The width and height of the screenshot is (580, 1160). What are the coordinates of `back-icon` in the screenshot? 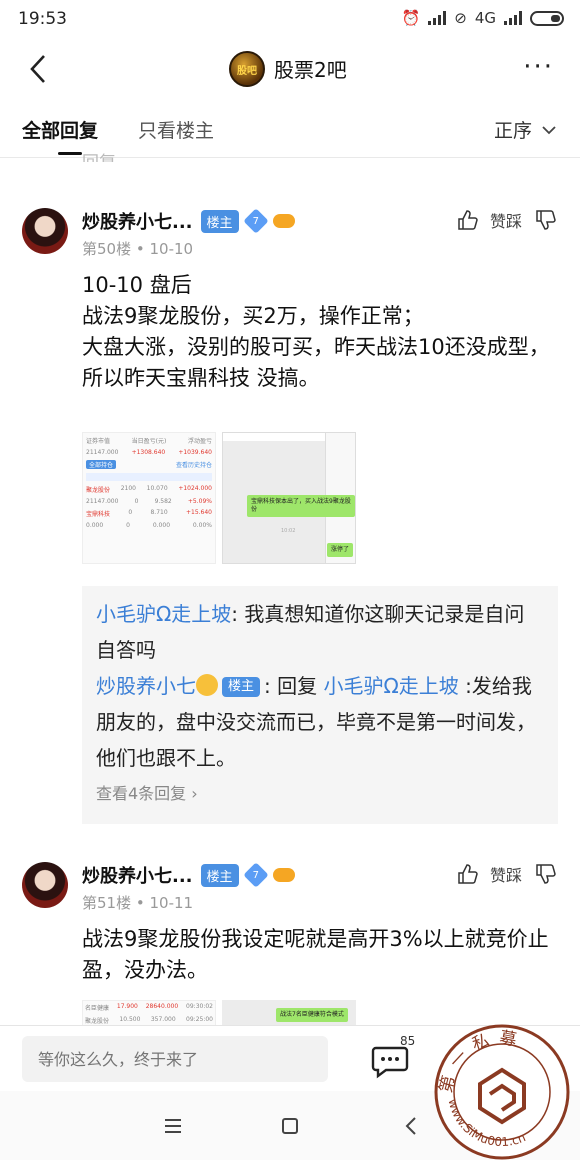 It's located at (39, 69).